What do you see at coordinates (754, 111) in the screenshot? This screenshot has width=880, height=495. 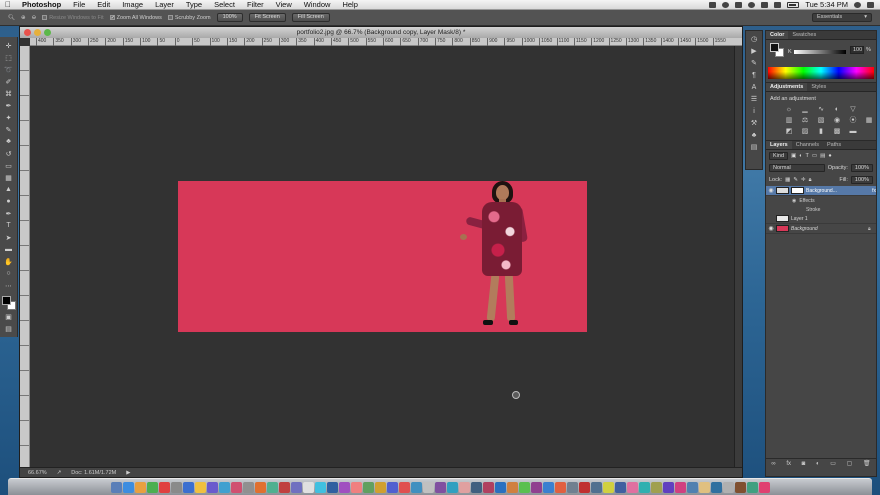 I see `info-icon: i` at bounding box center [754, 111].